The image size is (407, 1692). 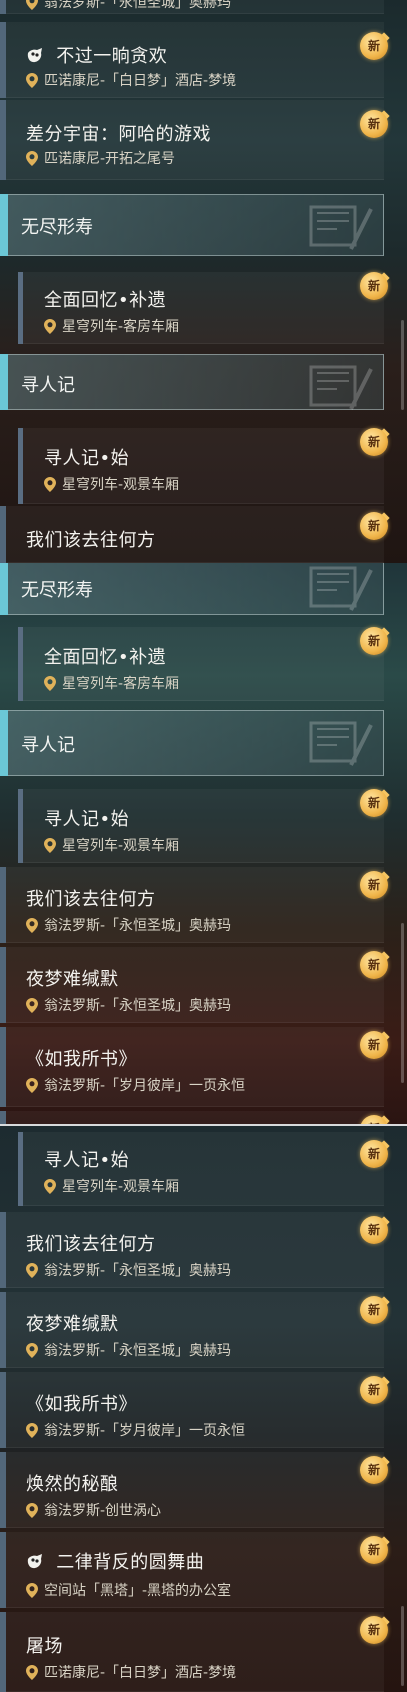 What do you see at coordinates (81, 1404) in the screenshot?
I see `quest-title: 《如我所书》` at bounding box center [81, 1404].